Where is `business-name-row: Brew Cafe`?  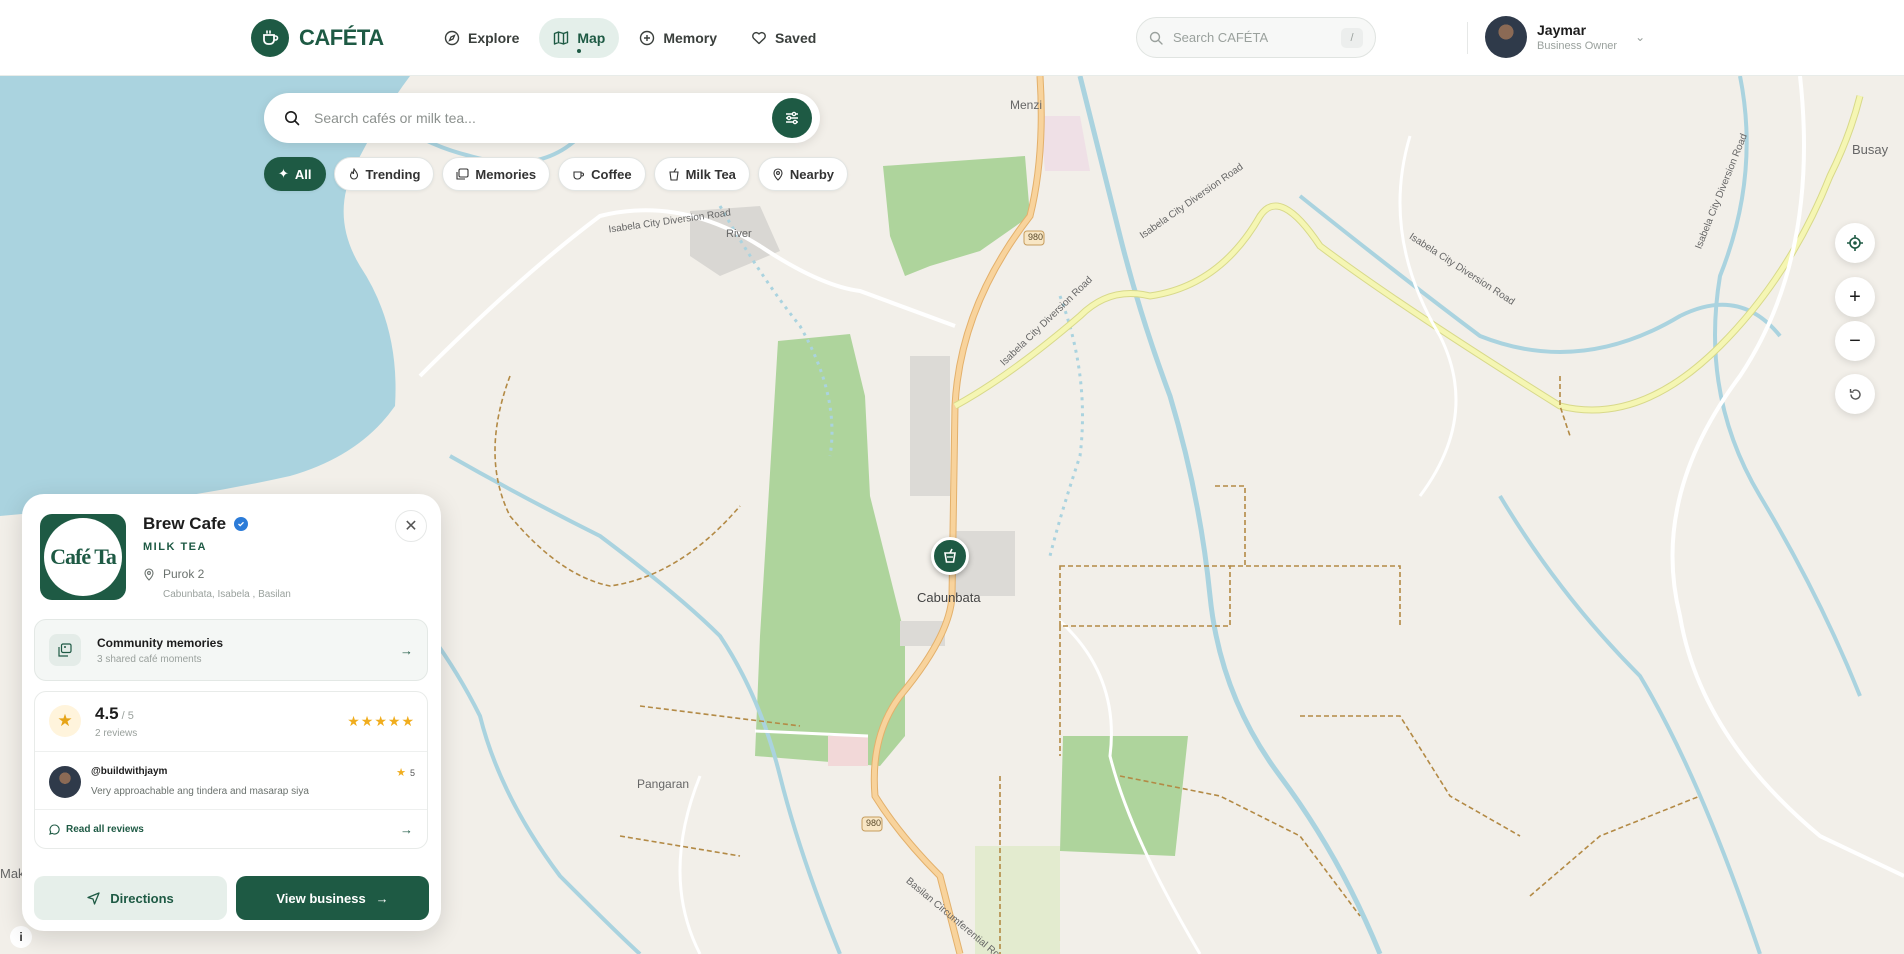
business-name-row: Brew Cafe is located at coordinates (196, 524).